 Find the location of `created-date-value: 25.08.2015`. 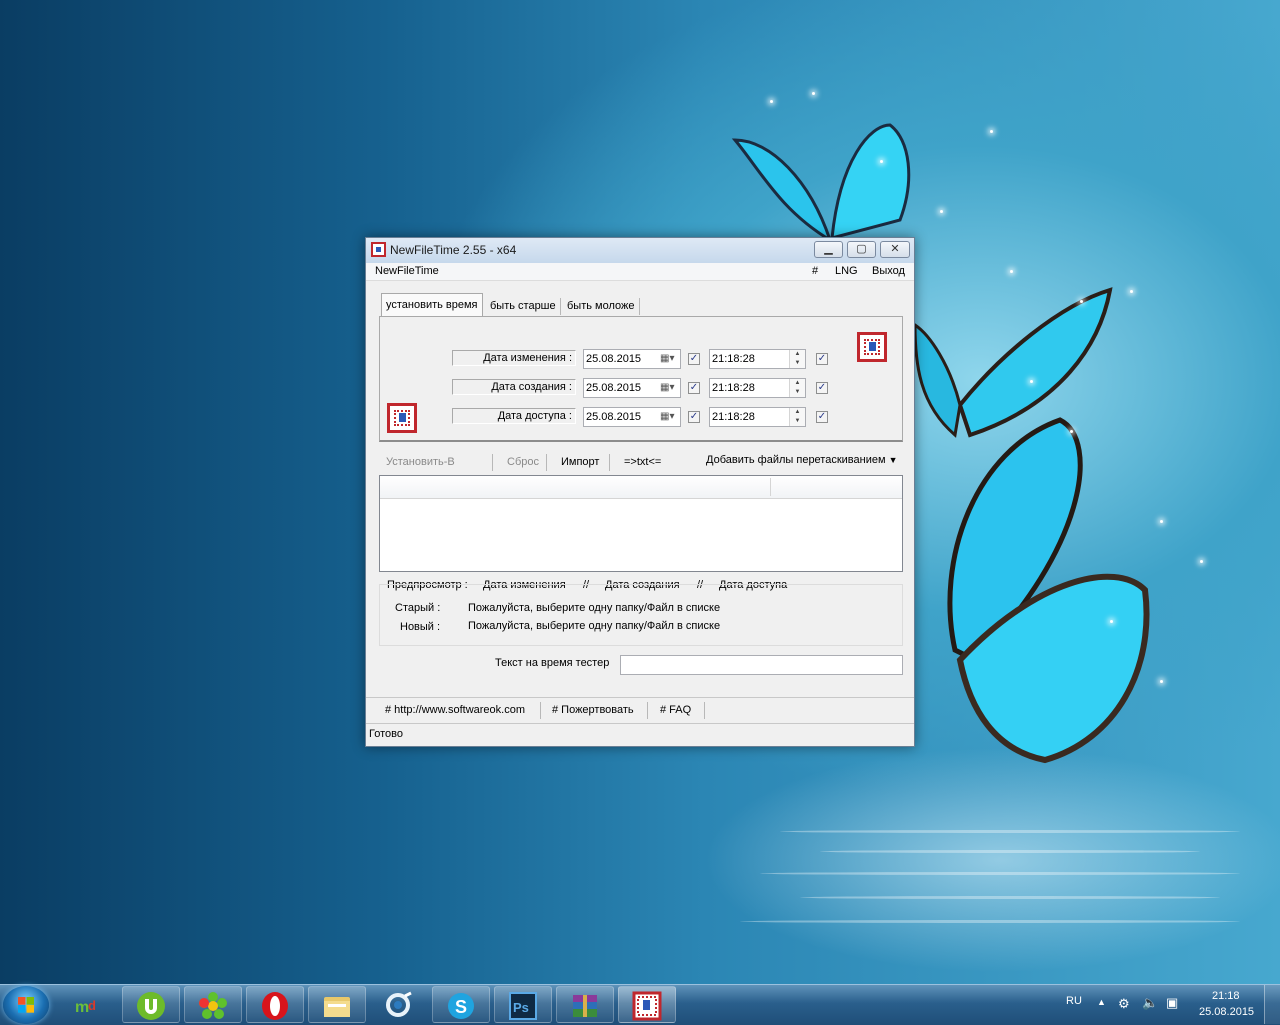

created-date-value: 25.08.2015 is located at coordinates (614, 388).